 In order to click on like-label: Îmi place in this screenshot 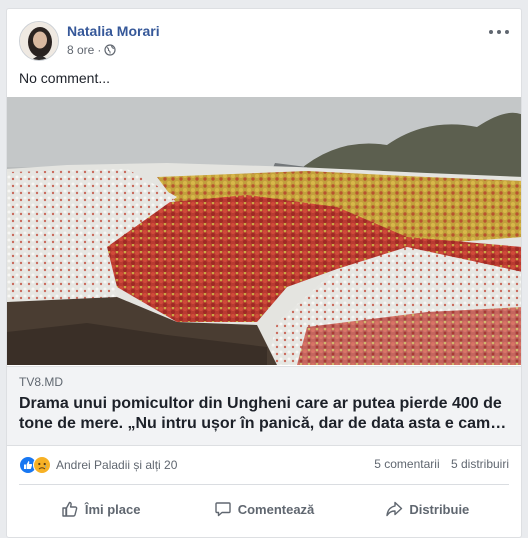, I will do `click(112, 509)`.